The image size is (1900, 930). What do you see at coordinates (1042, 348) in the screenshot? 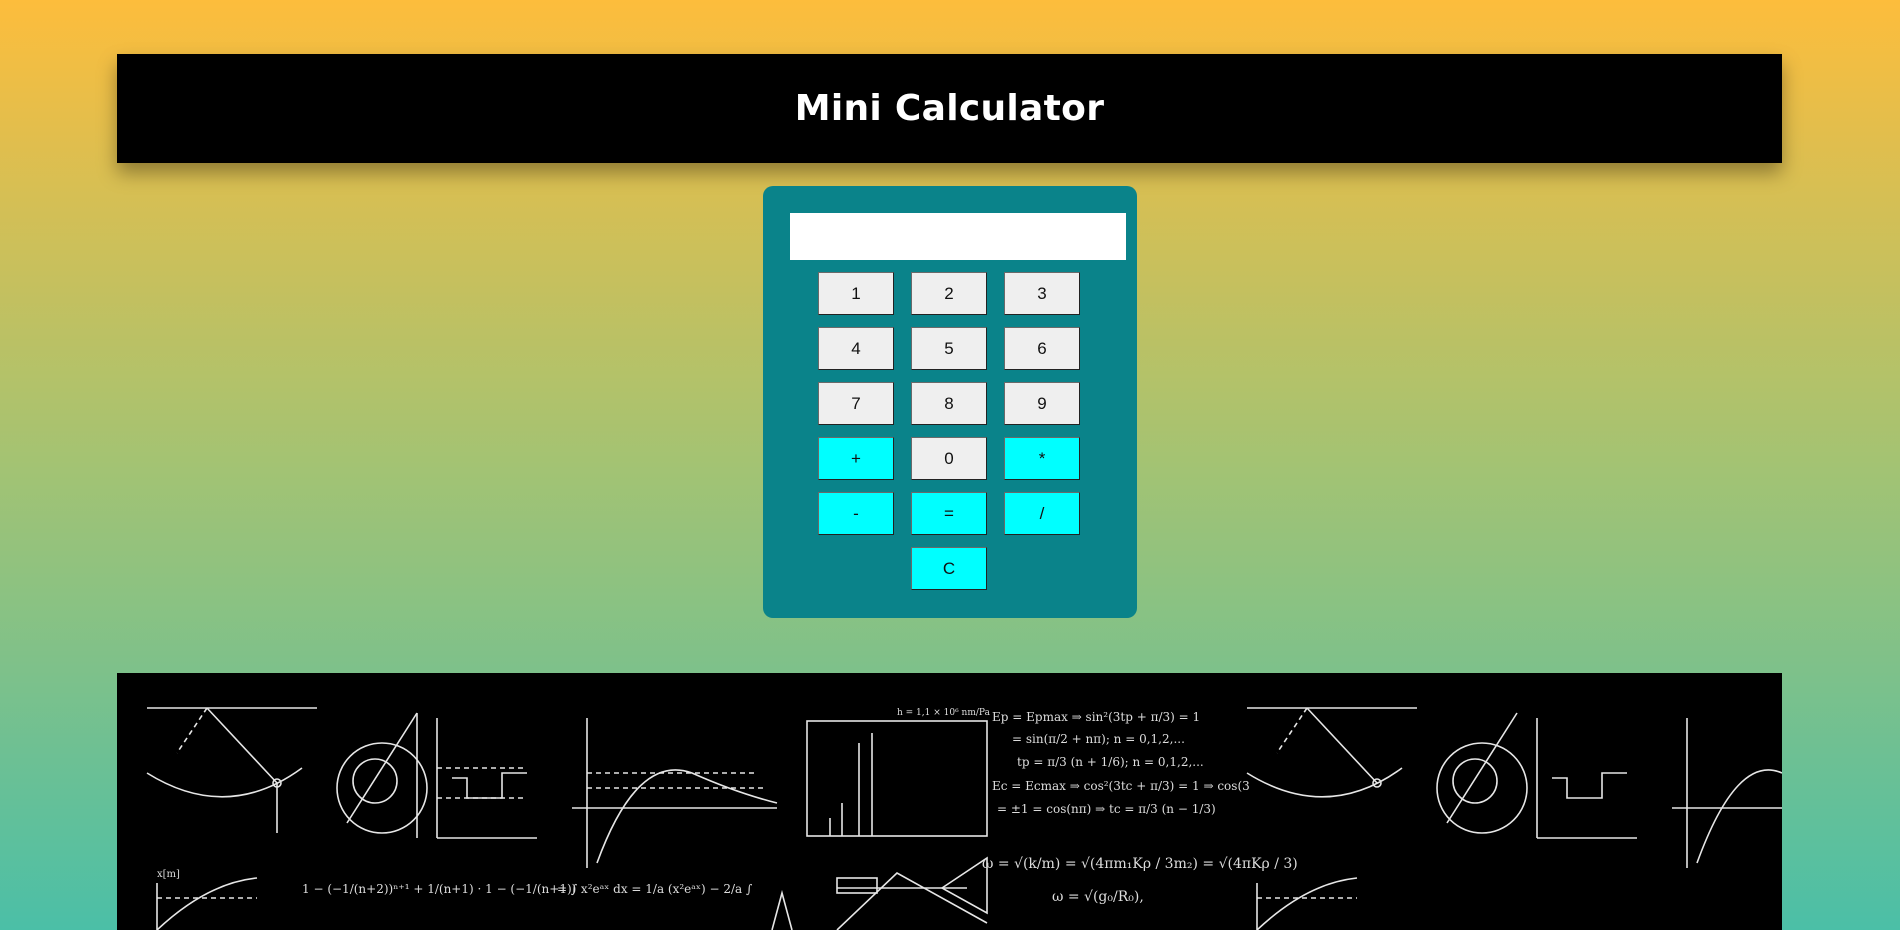
I see `digit-6-button: 6` at bounding box center [1042, 348].